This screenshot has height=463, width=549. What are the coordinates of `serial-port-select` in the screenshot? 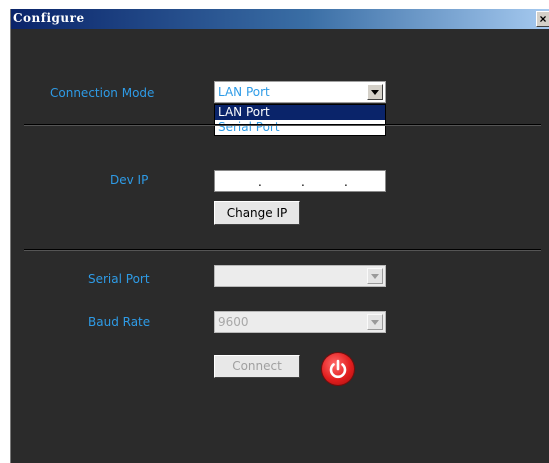 It's located at (300, 276).